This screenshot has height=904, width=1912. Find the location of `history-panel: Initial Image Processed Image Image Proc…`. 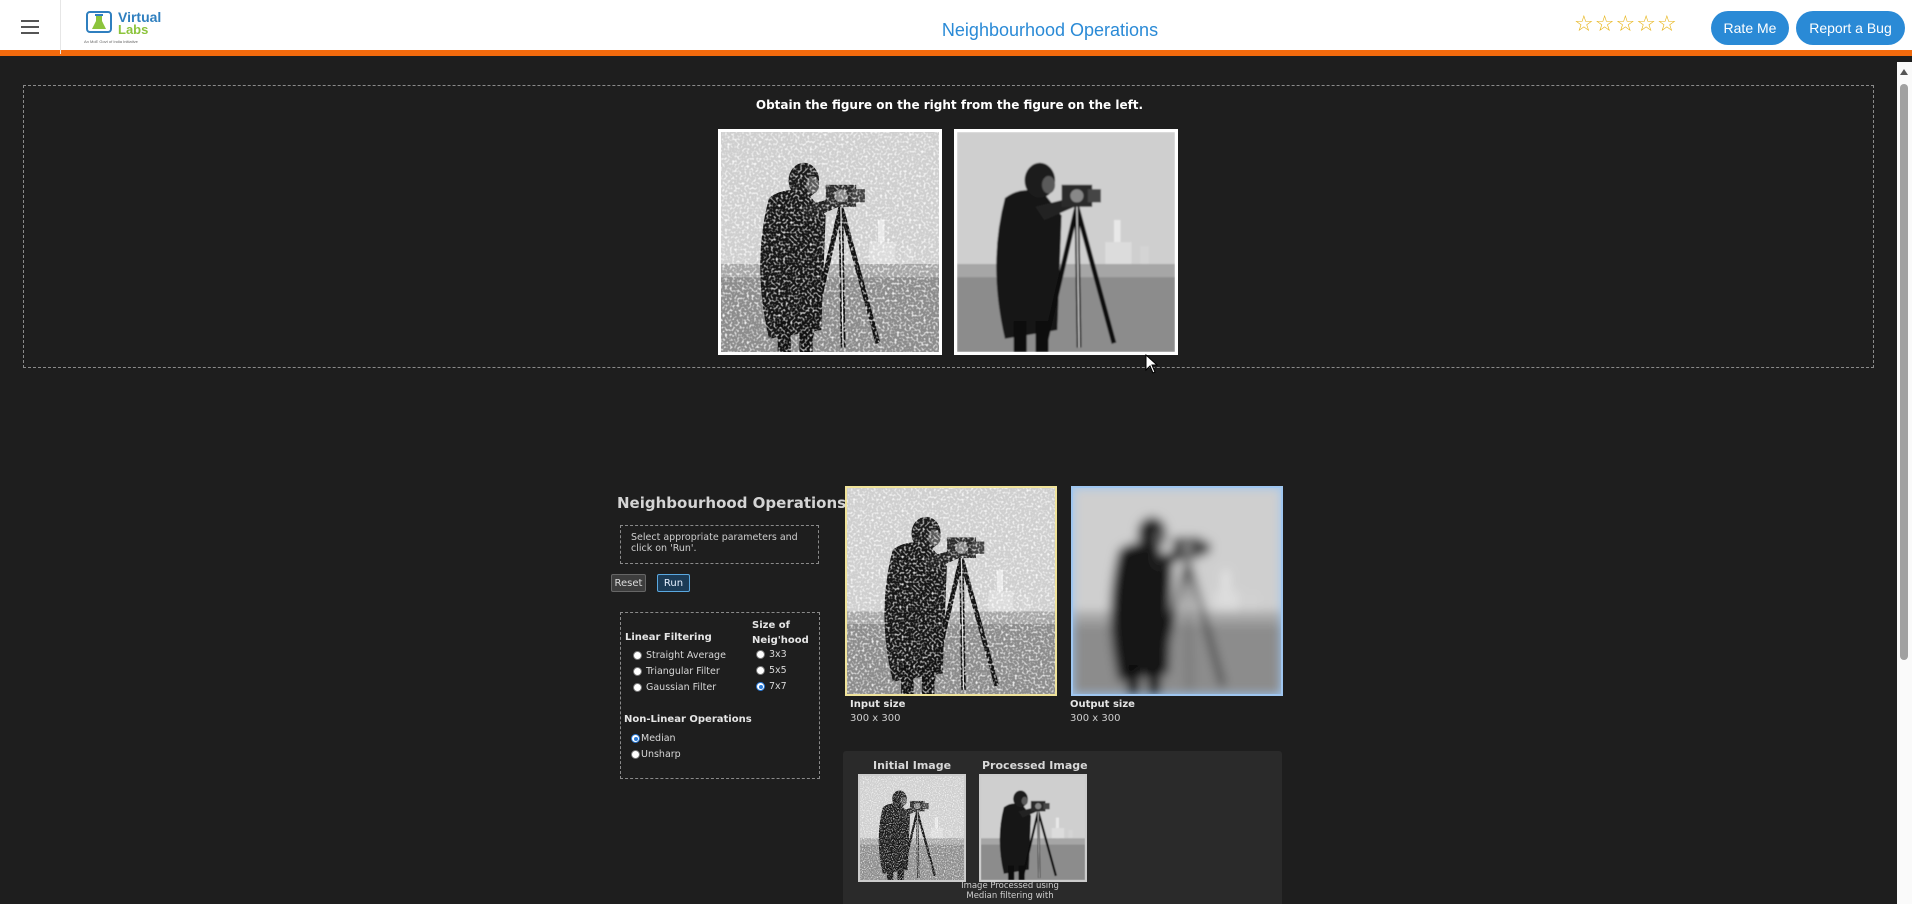

history-panel: Initial Image Processed Image Image Proc… is located at coordinates (1062, 827).